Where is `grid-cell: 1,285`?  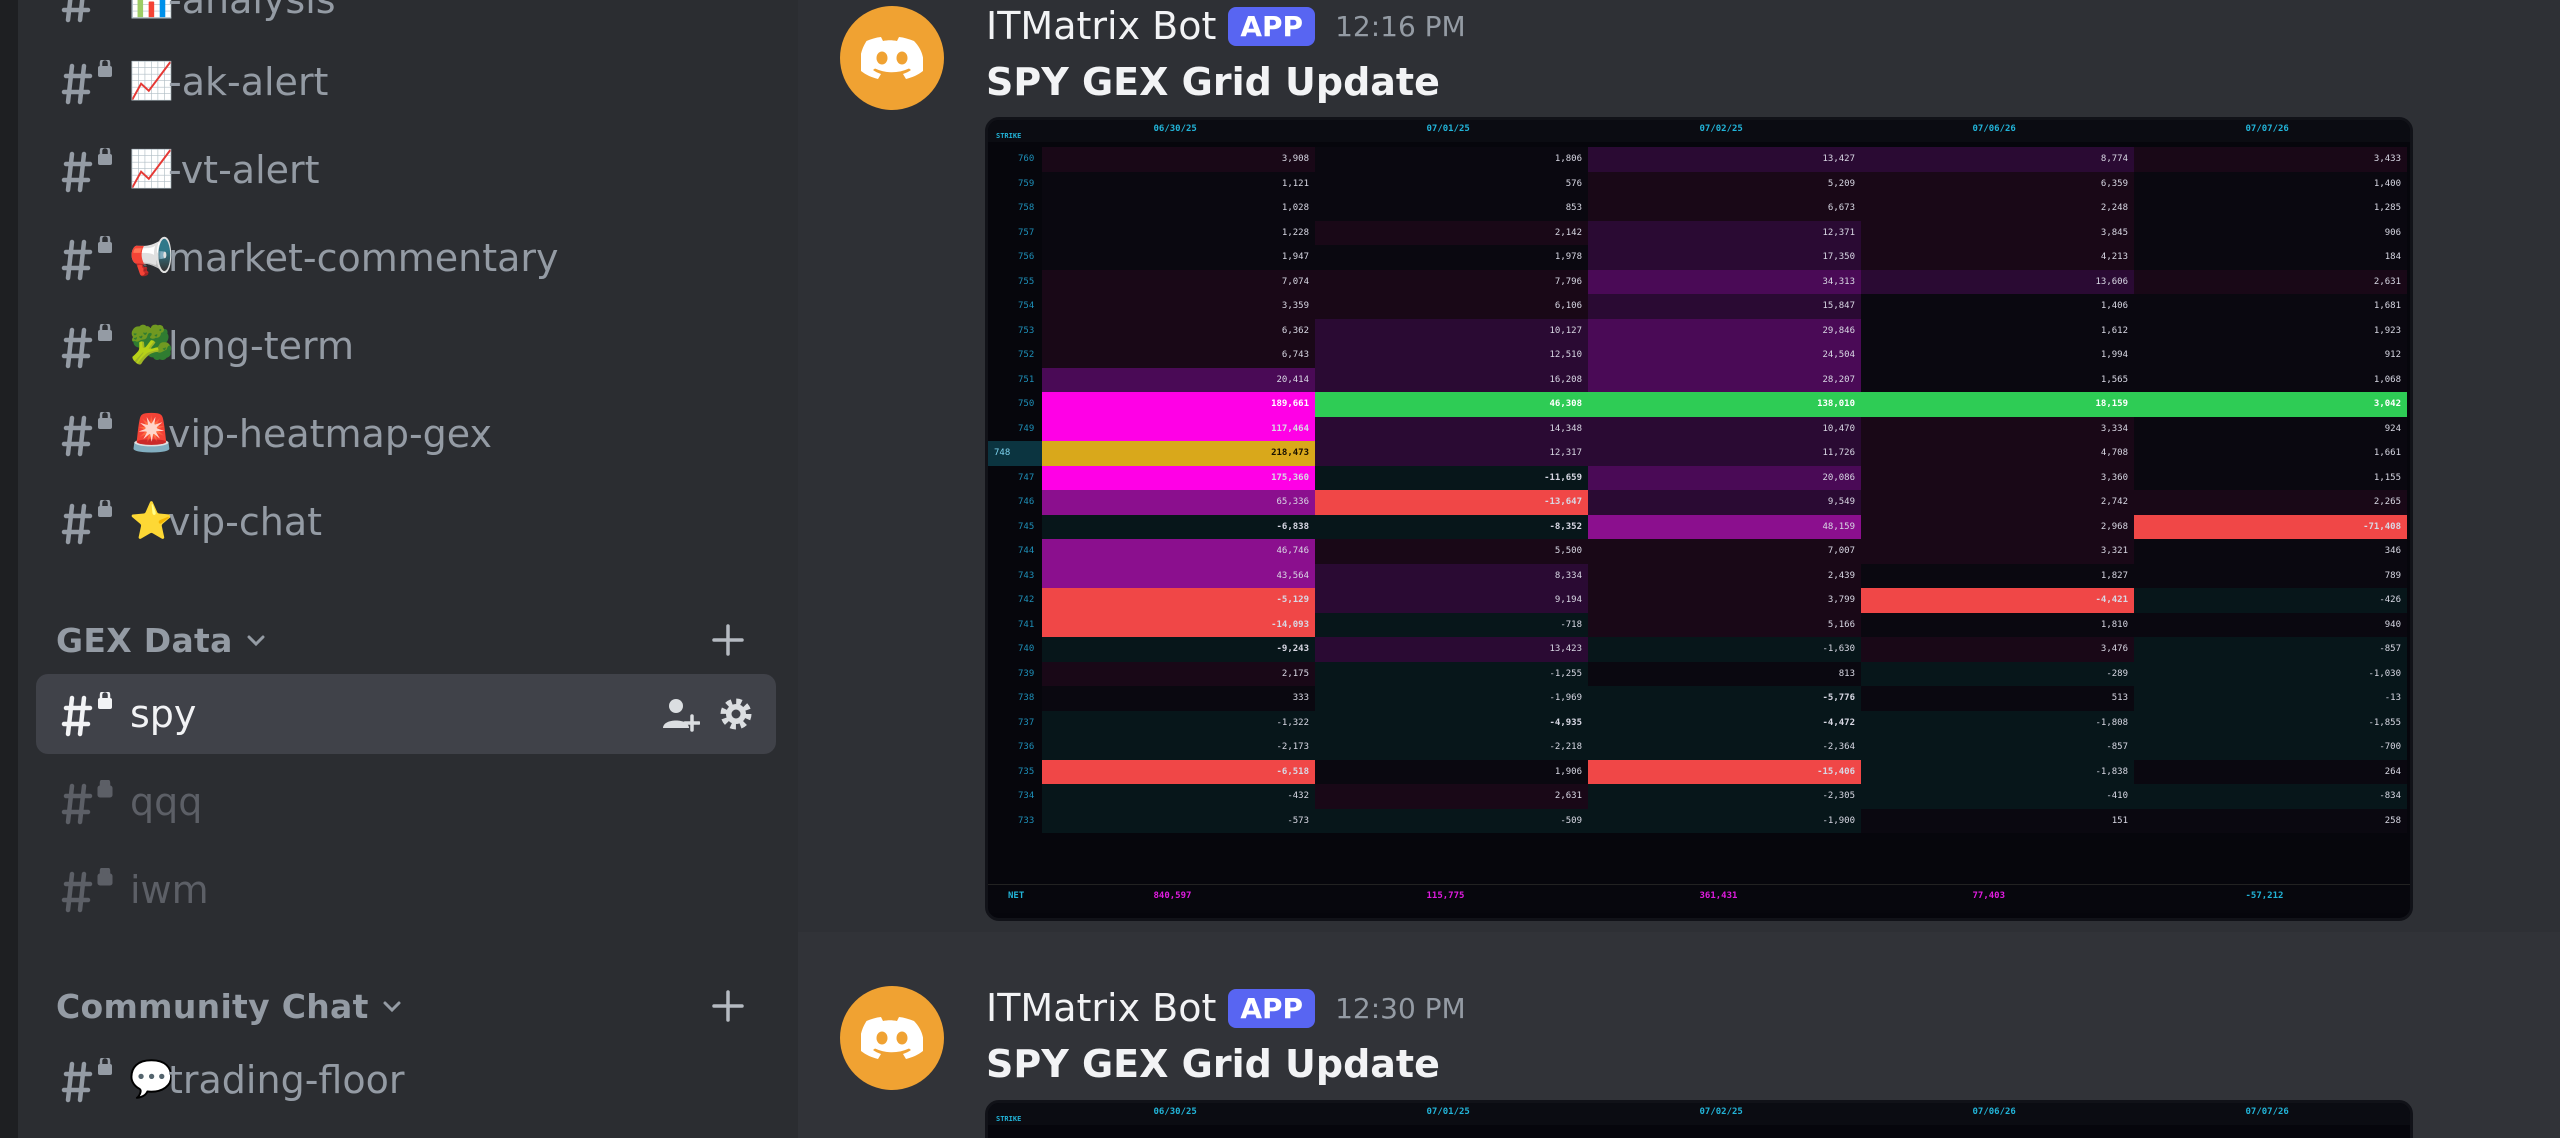
grid-cell: 1,285 is located at coordinates (2270, 208).